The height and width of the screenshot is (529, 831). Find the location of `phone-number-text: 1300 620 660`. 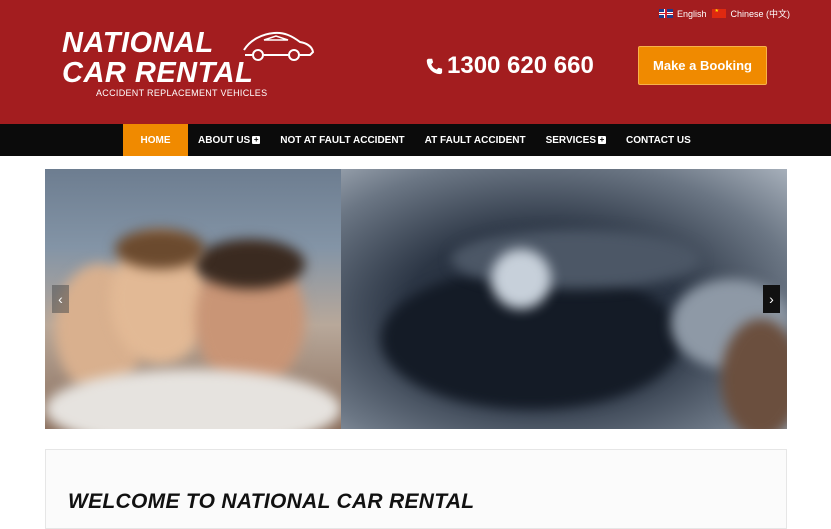

phone-number-text: 1300 620 660 is located at coordinates (520, 65).